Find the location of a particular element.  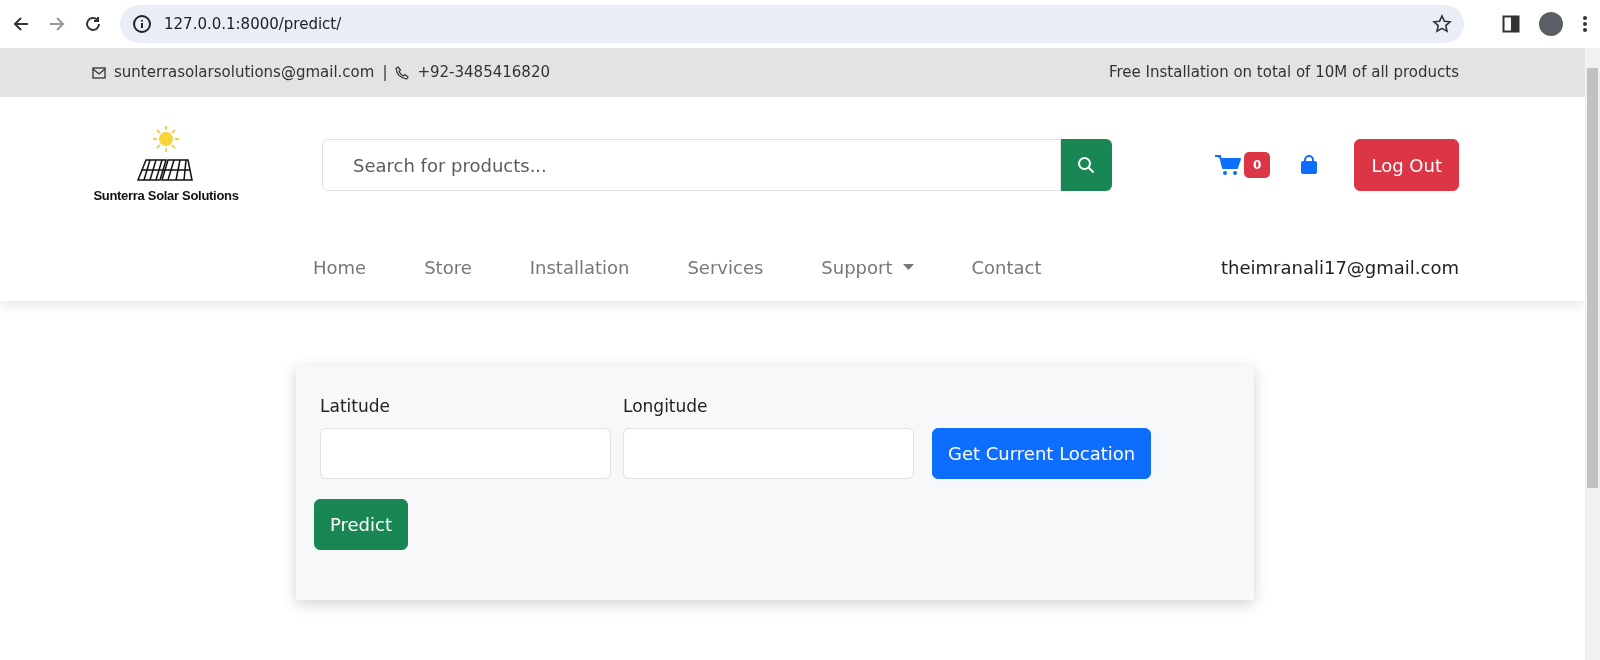

nav-link: Support is located at coordinates (867, 267).